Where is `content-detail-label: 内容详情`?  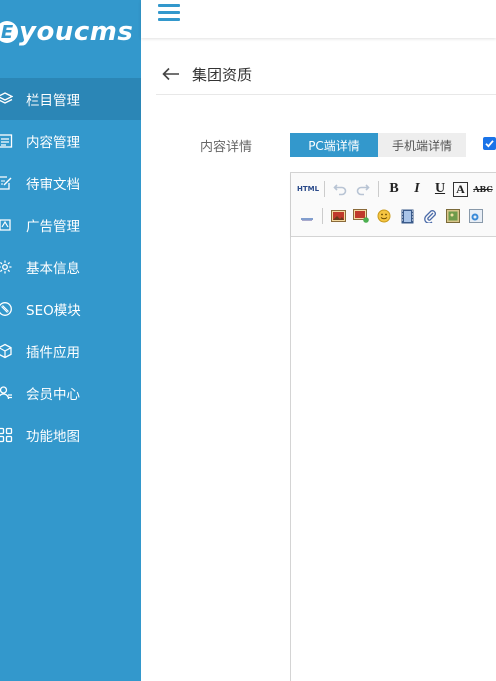
content-detail-label: 内容详情 is located at coordinates (226, 147).